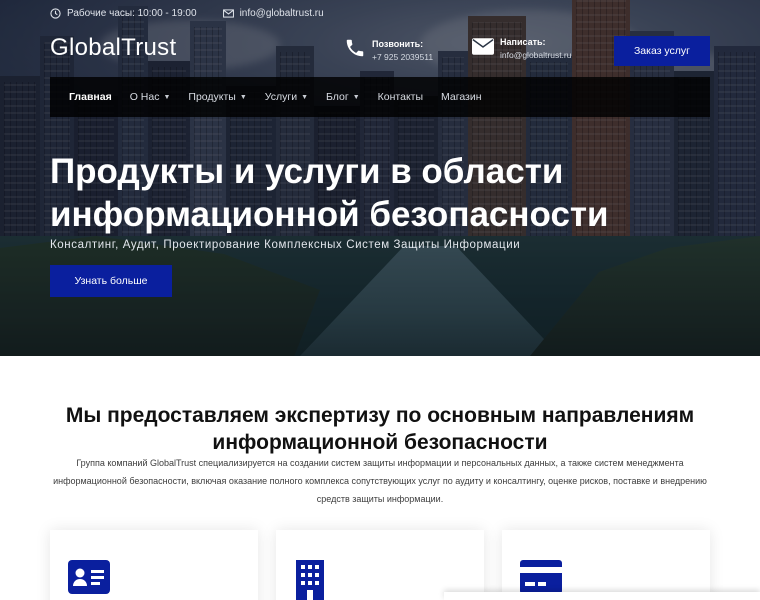 The width and height of the screenshot is (760, 600). What do you see at coordinates (483, 48) in the screenshot?
I see `mail-icon` at bounding box center [483, 48].